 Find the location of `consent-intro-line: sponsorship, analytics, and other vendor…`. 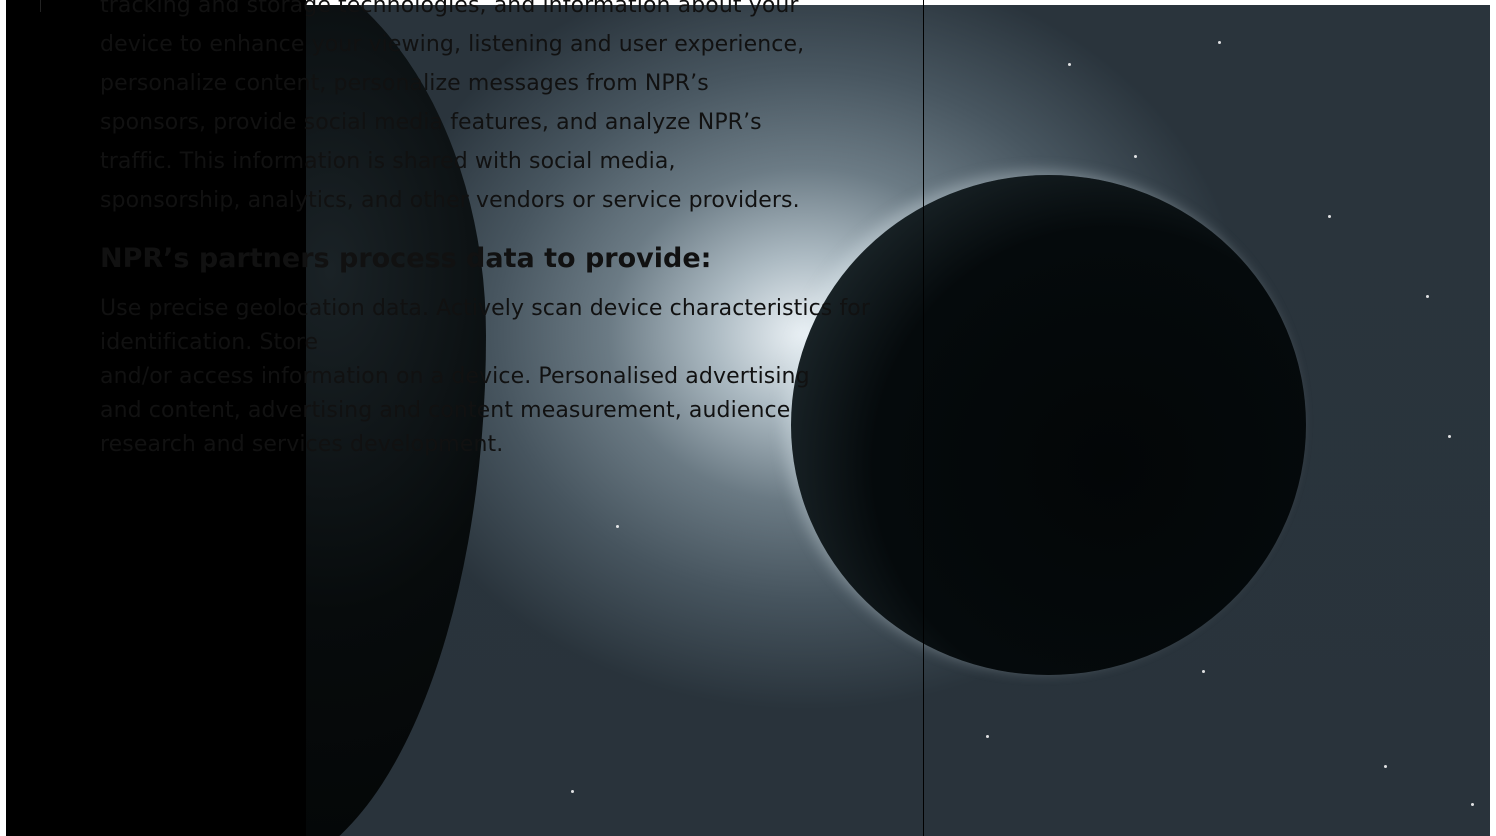

consent-intro-line: sponsorship, analytics, and other vendor… is located at coordinates (450, 200).